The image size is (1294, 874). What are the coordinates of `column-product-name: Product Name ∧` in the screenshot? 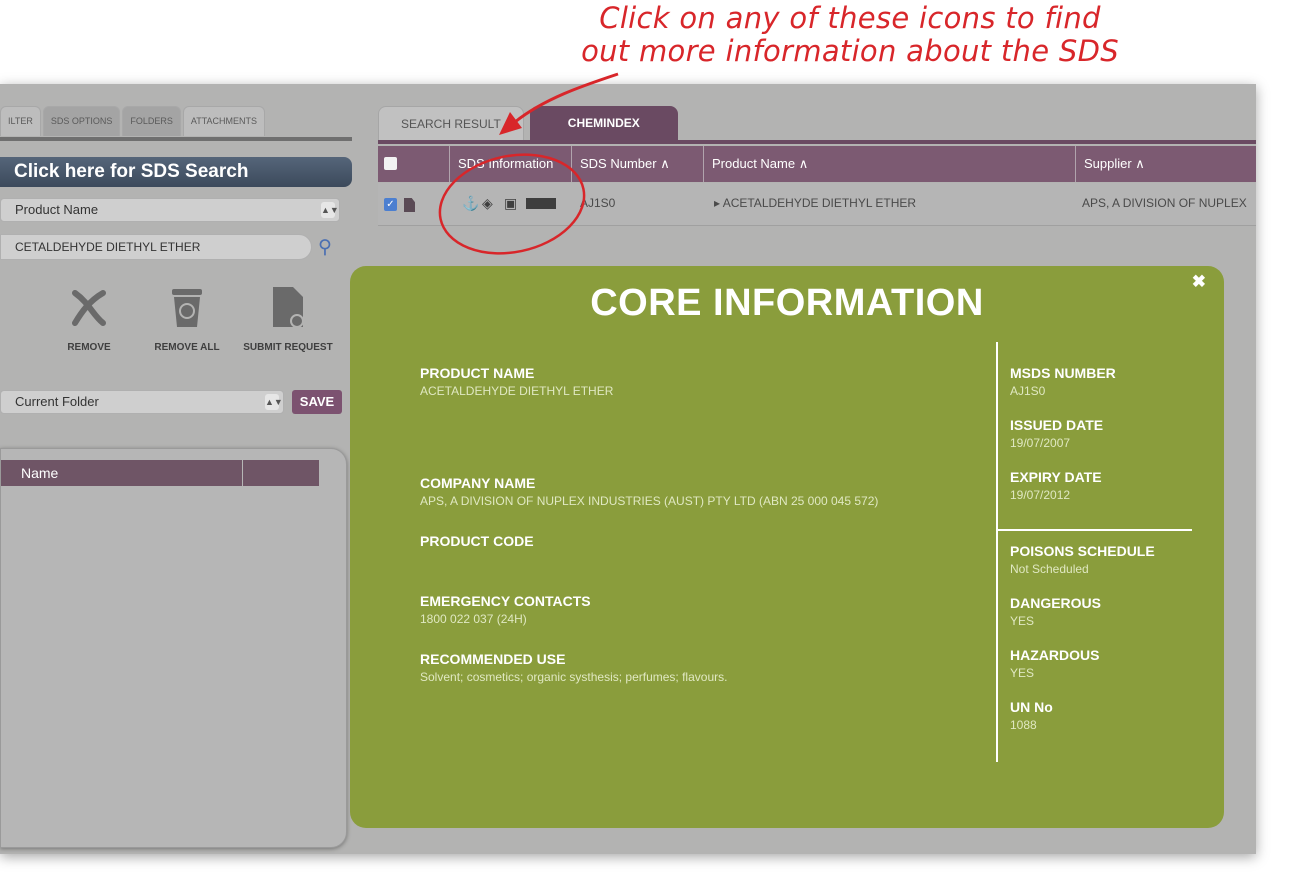 It's located at (890, 164).